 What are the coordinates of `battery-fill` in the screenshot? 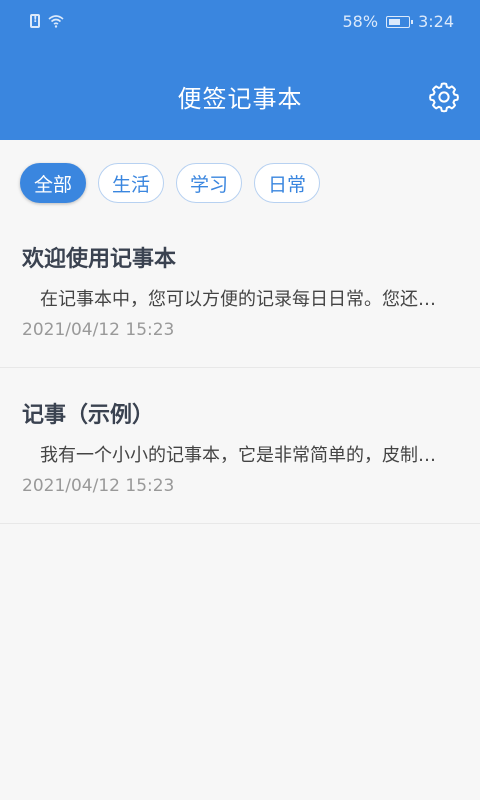 It's located at (395, 21).